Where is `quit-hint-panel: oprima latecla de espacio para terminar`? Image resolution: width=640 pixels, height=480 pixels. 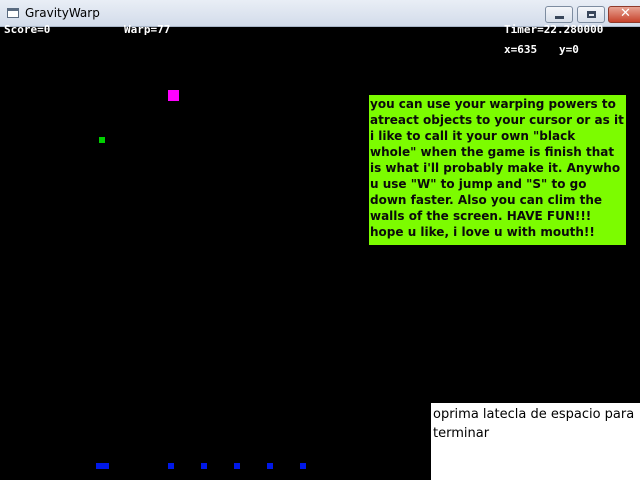 quit-hint-panel: oprima latecla de espacio para terminar is located at coordinates (535, 441).